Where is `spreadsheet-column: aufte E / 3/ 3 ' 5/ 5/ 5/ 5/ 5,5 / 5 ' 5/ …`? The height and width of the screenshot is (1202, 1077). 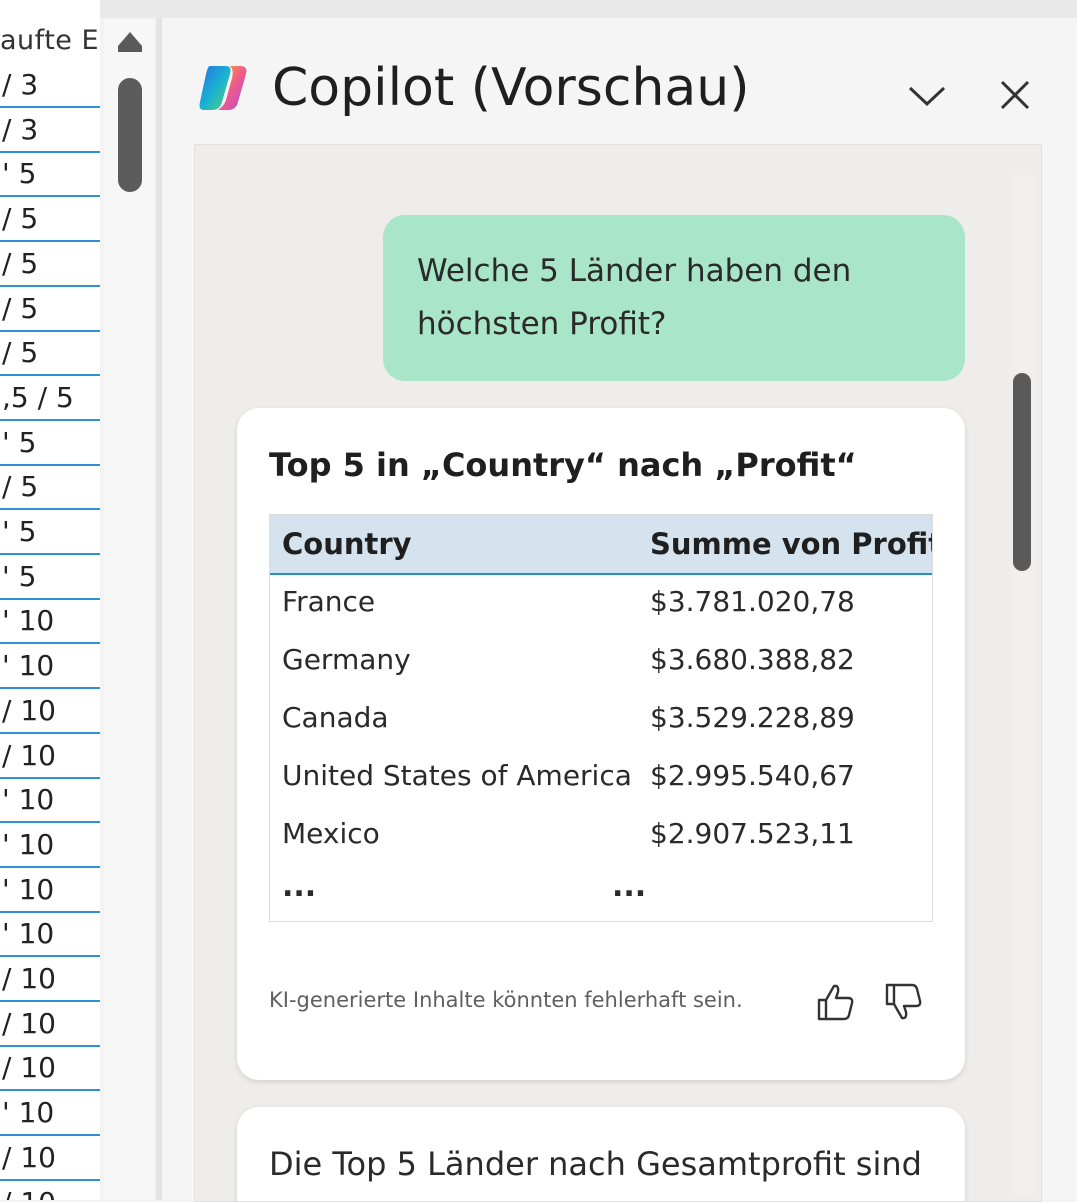 spreadsheet-column: aufte E / 3/ 3 ' 5/ 5/ 5/ 5/ 5,5 / 5 ' 5/ … is located at coordinates (50, 600).